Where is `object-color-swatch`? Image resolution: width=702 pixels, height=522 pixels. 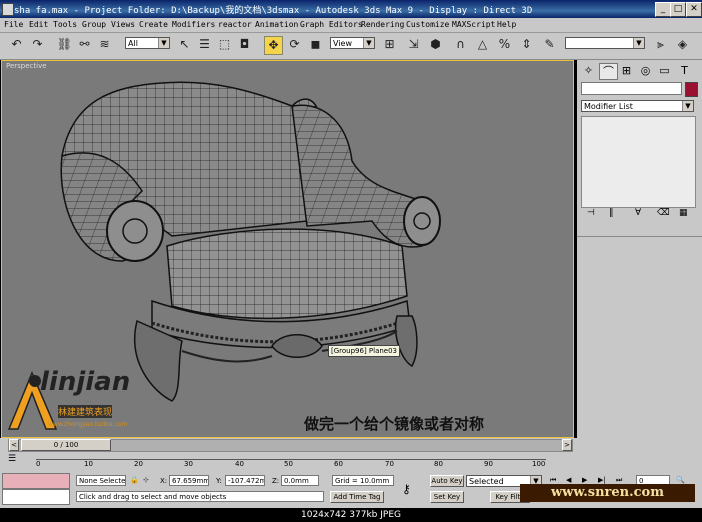
object-color-swatch is located at coordinates (691, 89).